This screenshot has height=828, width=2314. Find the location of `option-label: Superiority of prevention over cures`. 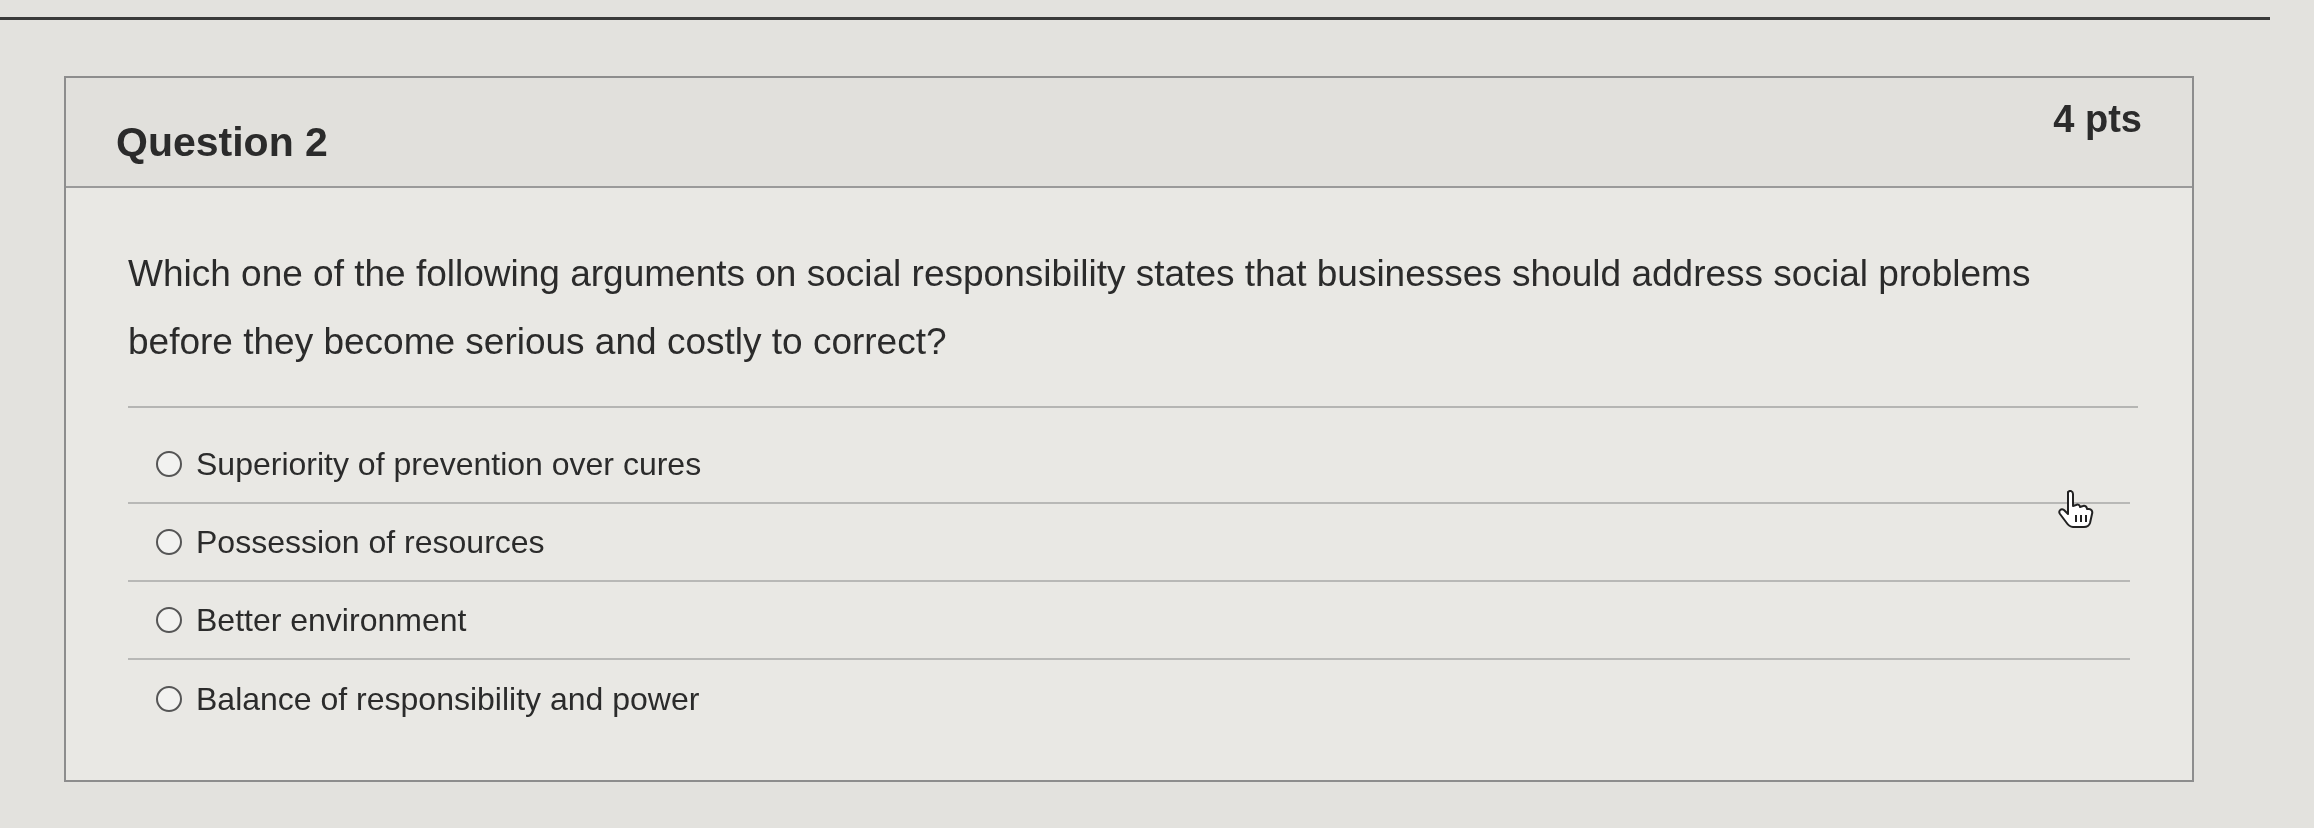

option-label: Superiority of prevention over cures is located at coordinates (449, 464).